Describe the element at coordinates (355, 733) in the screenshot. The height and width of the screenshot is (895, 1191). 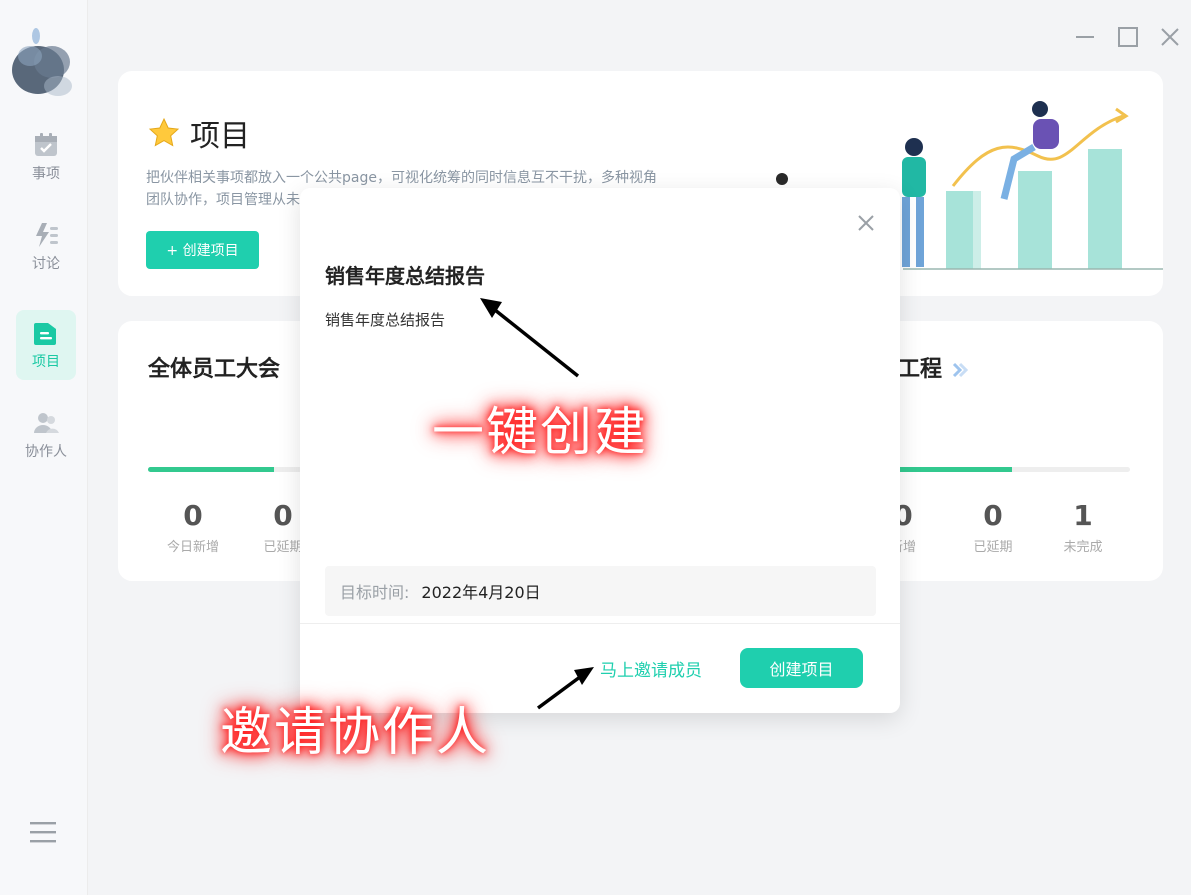
I see `annotation-invite-collaborators: 邀请协作人` at that location.